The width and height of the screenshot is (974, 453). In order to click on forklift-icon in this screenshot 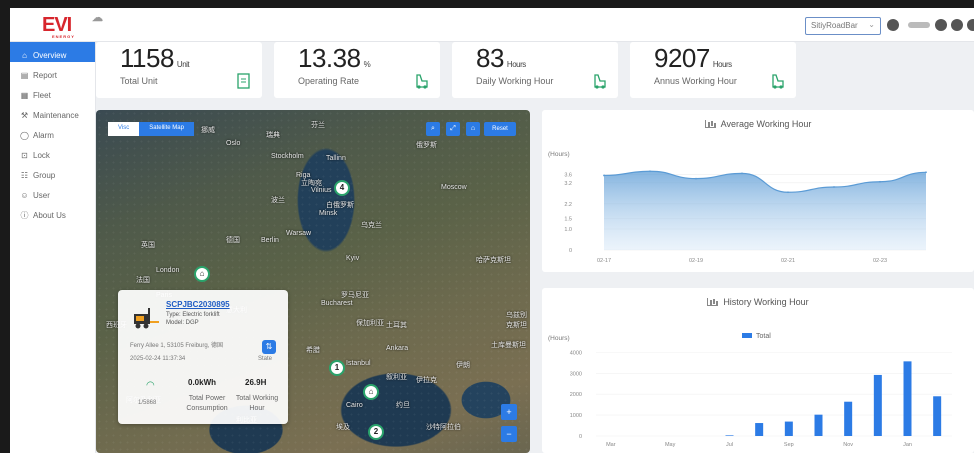, I will do `click(778, 81)`.